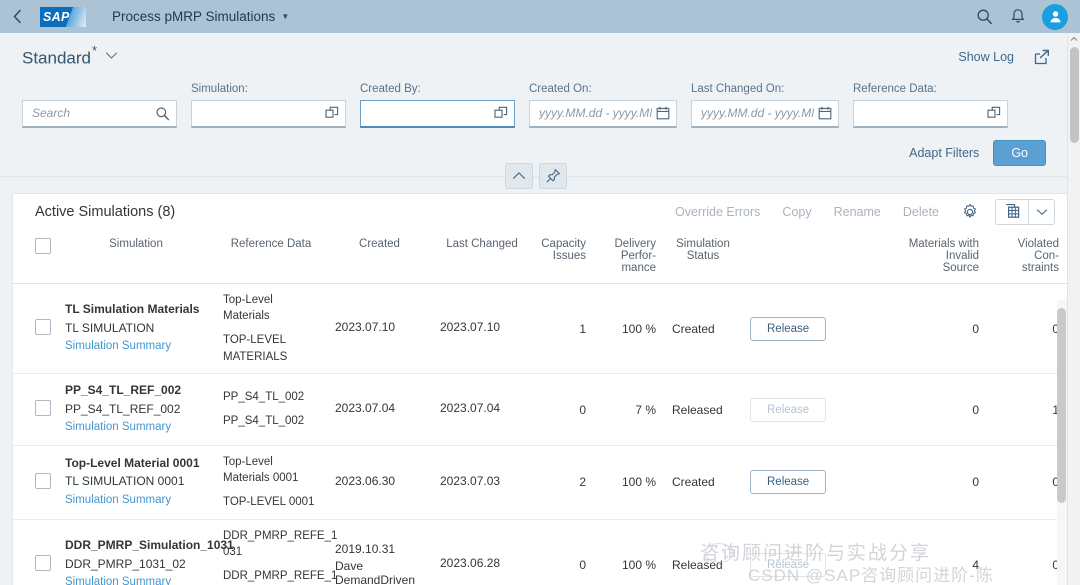 The width and height of the screenshot is (1080, 585). What do you see at coordinates (470, 408) in the screenshot?
I see `last-changed-date: 2023.07.04` at bounding box center [470, 408].